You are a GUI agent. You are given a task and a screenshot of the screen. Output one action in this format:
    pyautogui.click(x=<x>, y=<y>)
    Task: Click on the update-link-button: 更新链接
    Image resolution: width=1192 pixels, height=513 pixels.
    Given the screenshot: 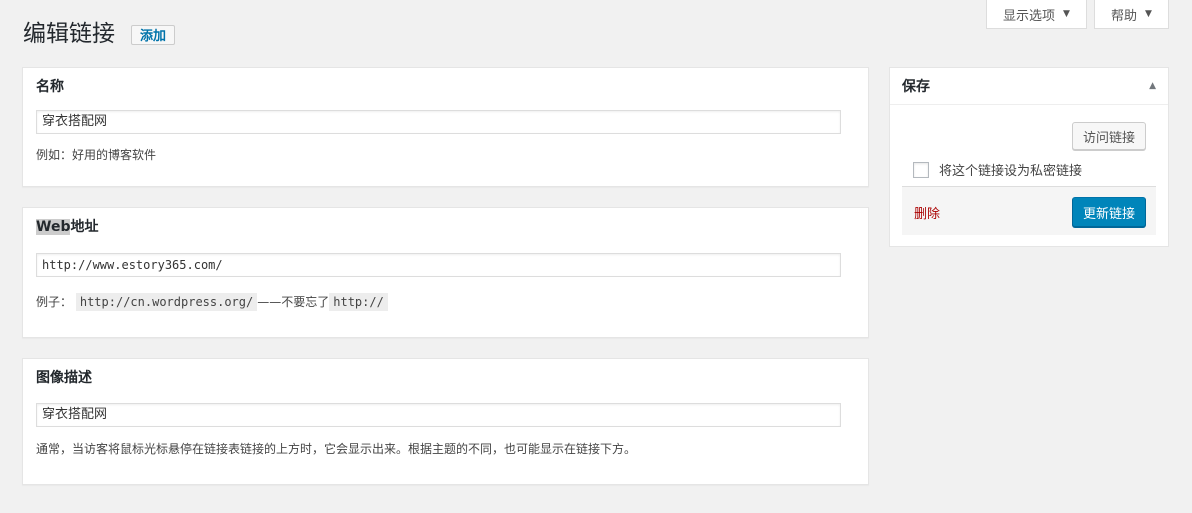 What is the action you would take?
    pyautogui.click(x=1109, y=212)
    